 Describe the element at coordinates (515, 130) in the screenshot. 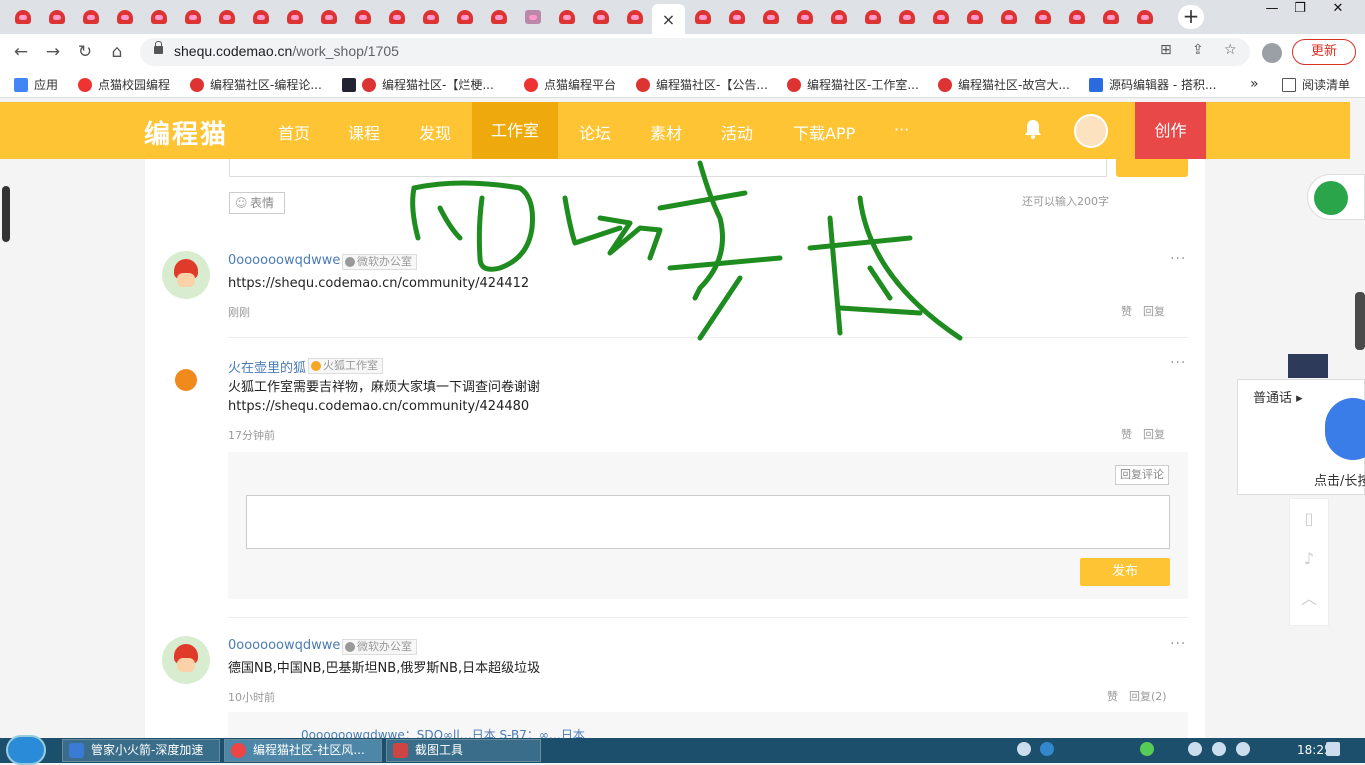

I see `nav-workshop: 工作室` at that location.